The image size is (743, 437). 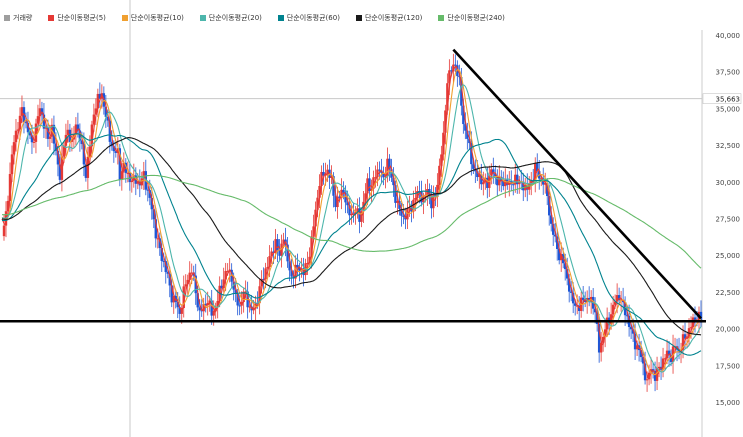 What do you see at coordinates (728, 330) in the screenshot?
I see `y-tick-label: 20,000` at bounding box center [728, 330].